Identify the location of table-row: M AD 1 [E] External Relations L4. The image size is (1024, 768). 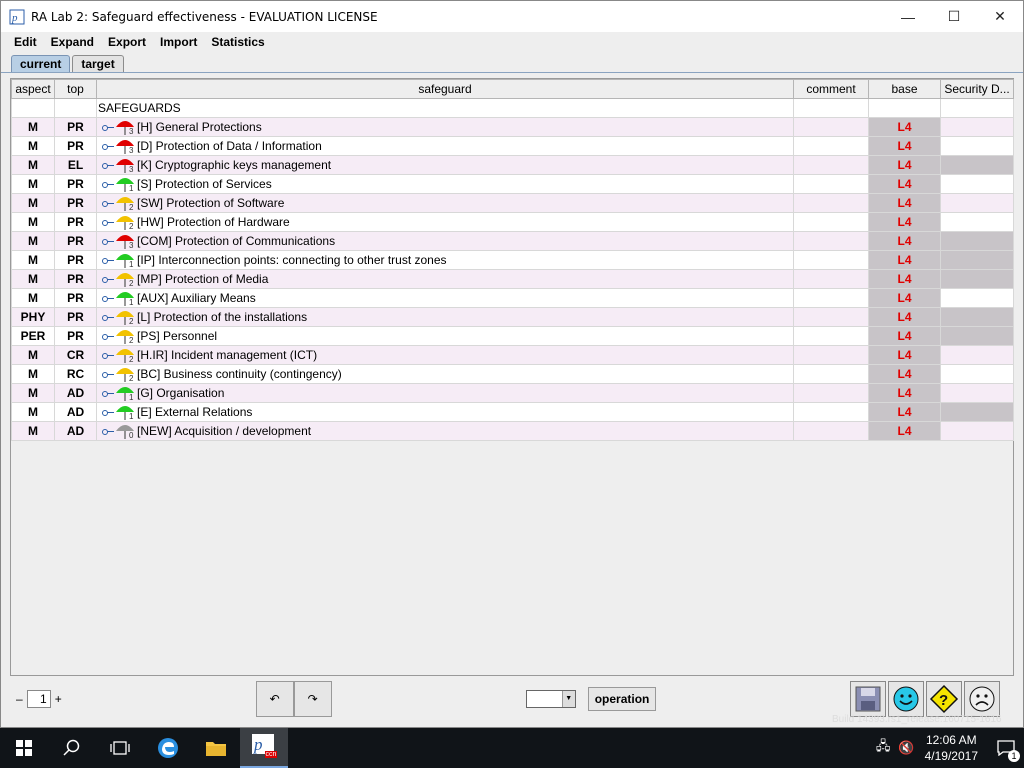
(512, 412).